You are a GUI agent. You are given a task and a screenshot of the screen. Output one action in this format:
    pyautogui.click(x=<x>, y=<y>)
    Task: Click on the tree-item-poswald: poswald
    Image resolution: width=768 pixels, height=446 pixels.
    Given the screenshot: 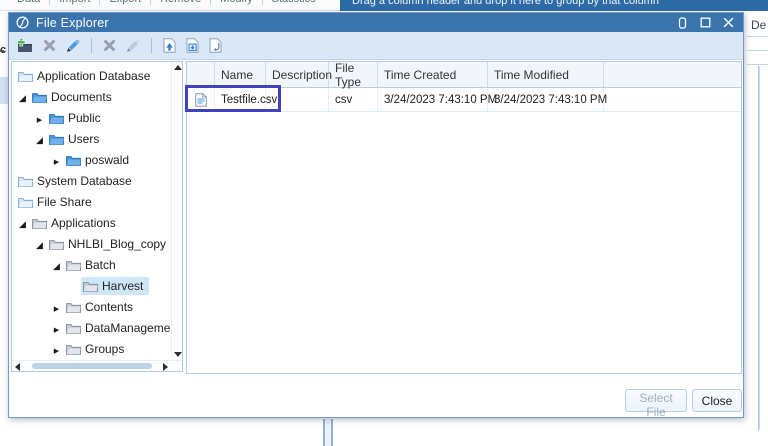 What is the action you would take?
    pyautogui.click(x=91, y=159)
    